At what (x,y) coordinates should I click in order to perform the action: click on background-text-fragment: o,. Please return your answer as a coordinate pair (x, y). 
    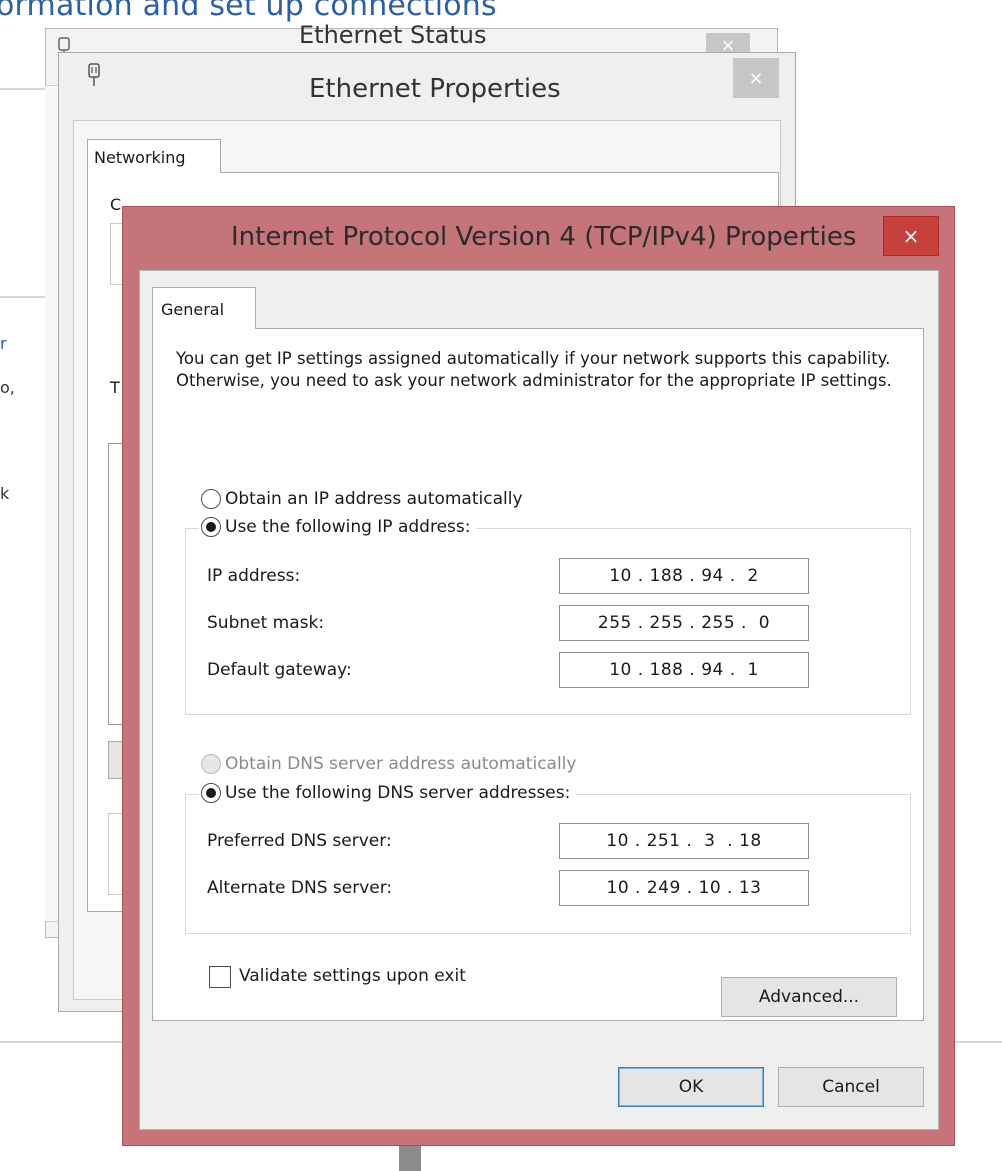
    Looking at the image, I should click on (7, 387).